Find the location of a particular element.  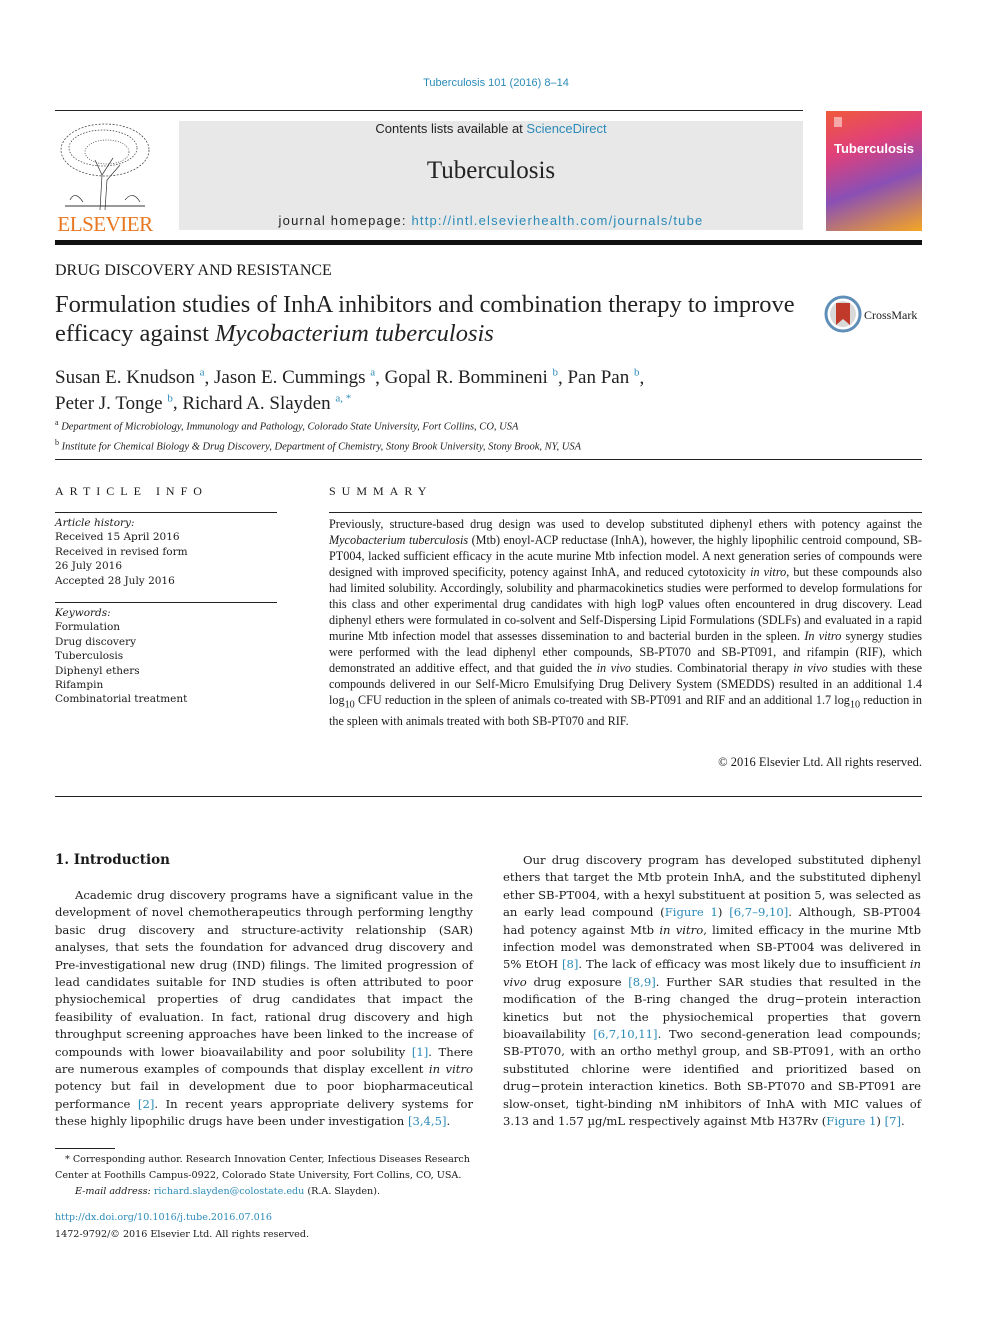

reference-link: [8] is located at coordinates (570, 964).